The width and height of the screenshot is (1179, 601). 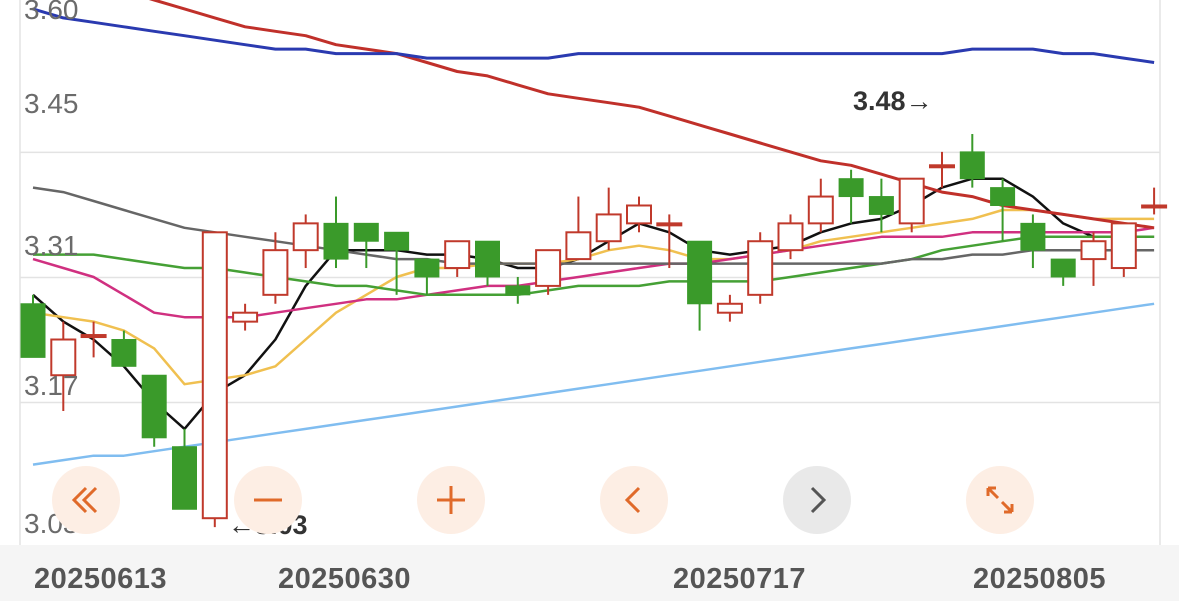 I want to click on x-tick-label: 20250630, so click(x=345, y=579).